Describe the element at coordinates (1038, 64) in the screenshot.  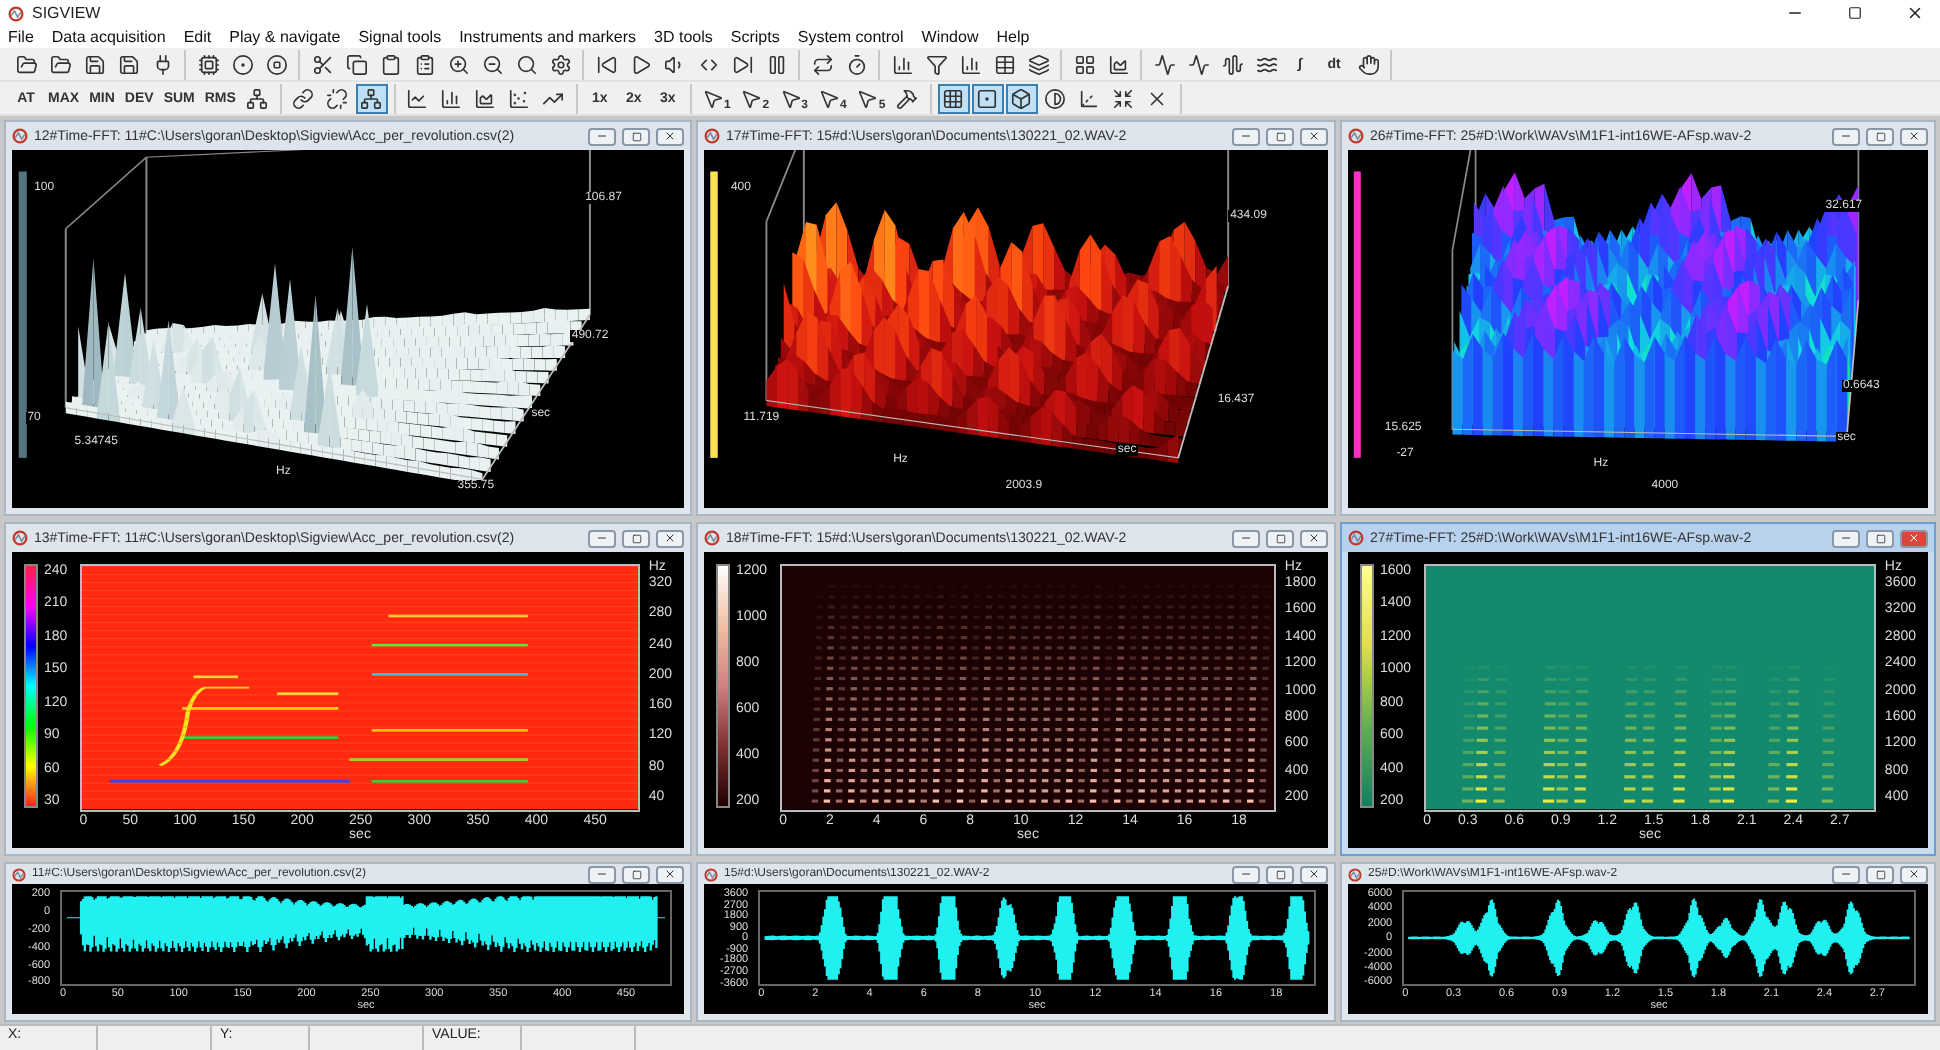
I see `layers-icon` at that location.